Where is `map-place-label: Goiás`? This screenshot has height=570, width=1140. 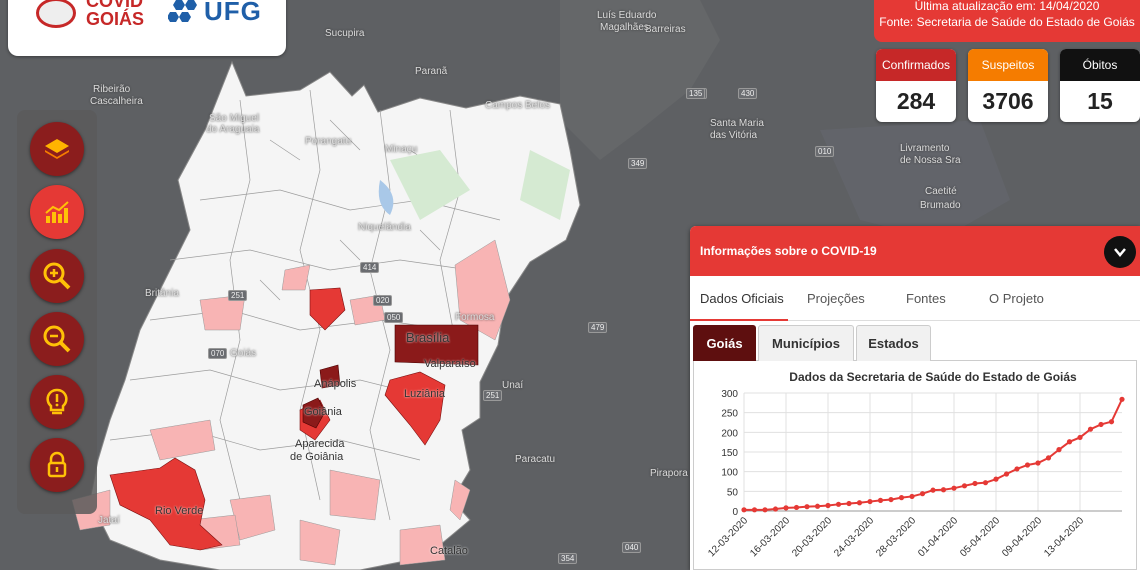
map-place-label: Goiás is located at coordinates (243, 353).